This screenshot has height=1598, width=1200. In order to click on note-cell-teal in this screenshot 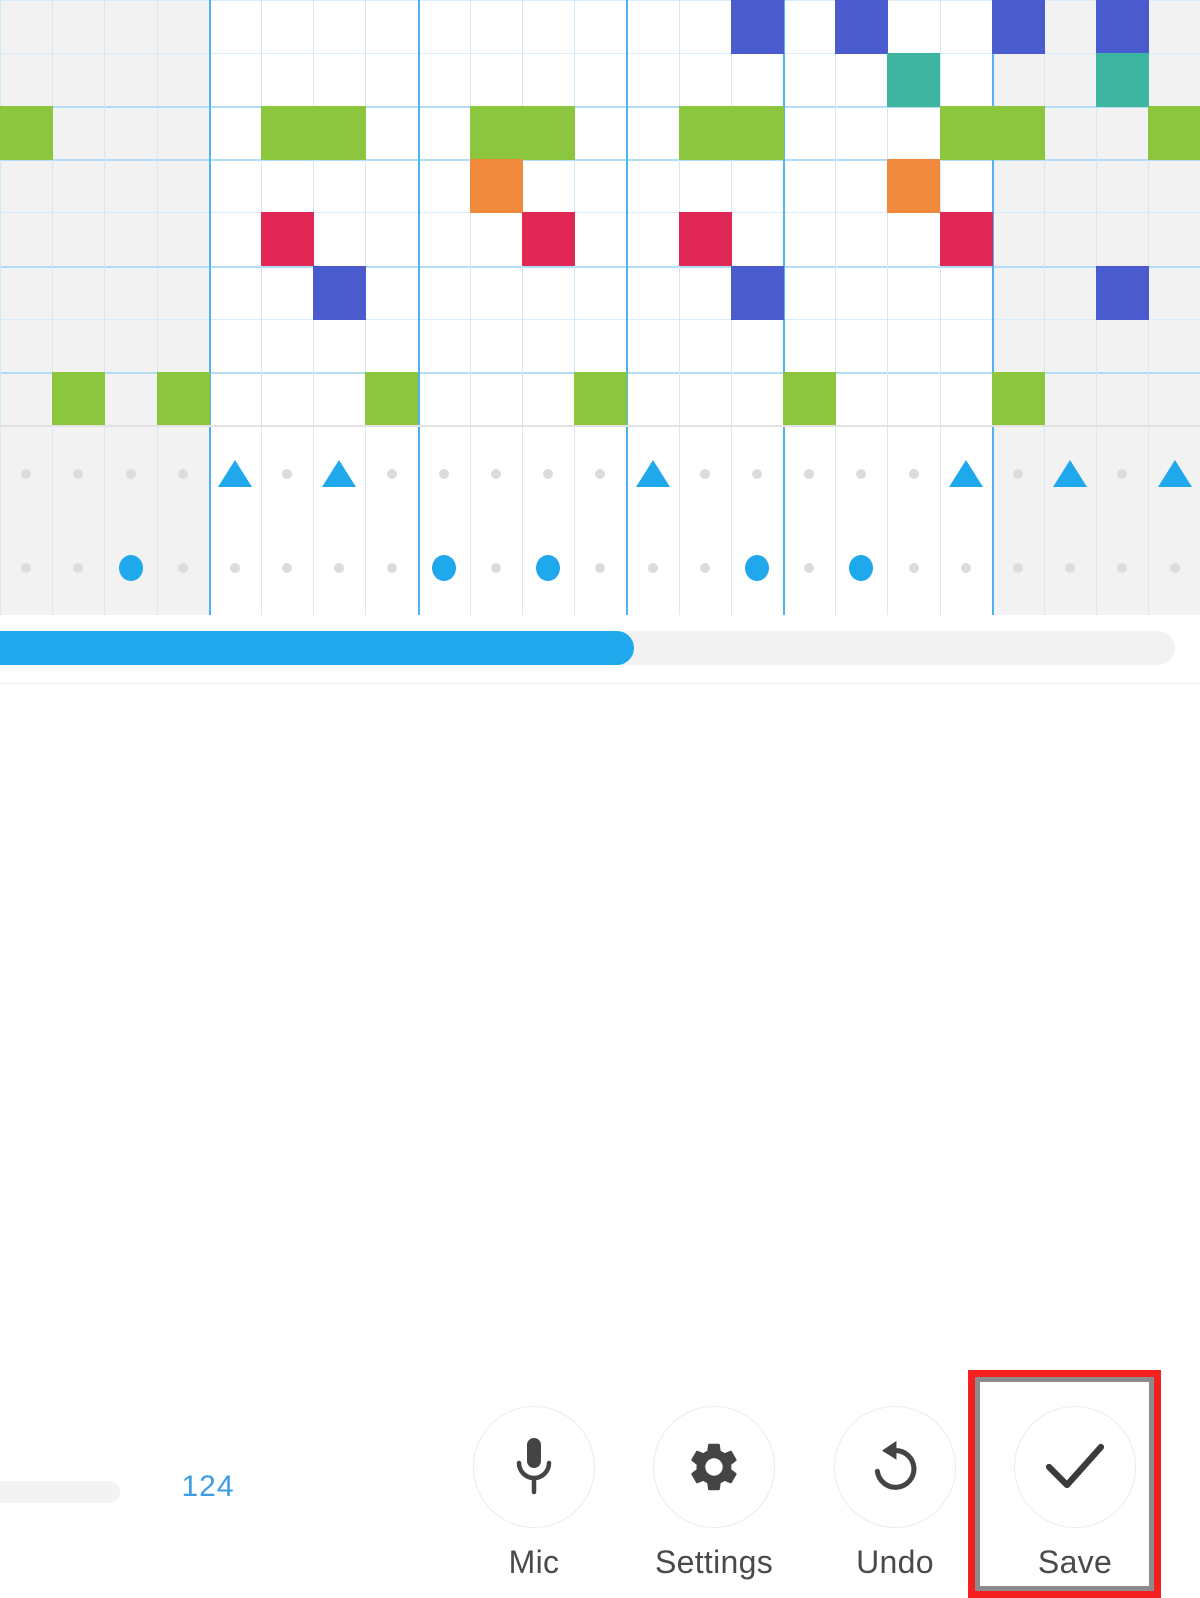, I will do `click(913, 80)`.